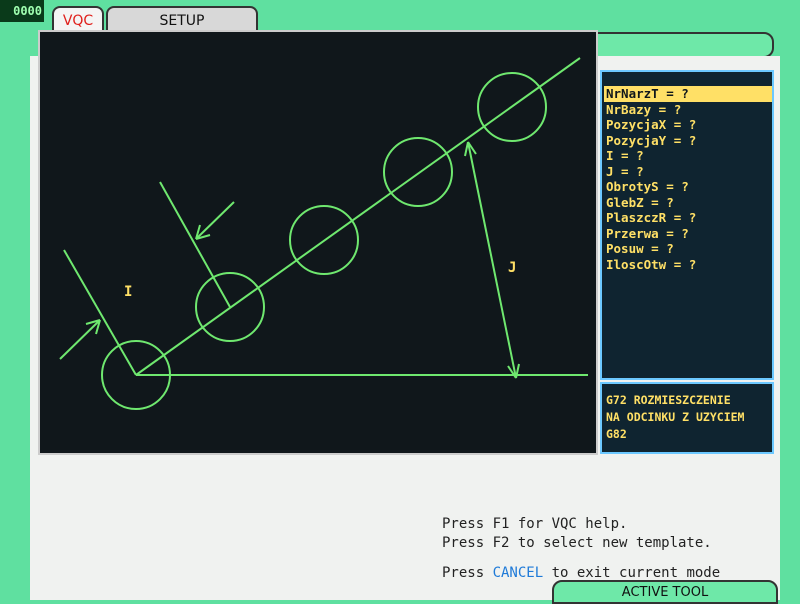  I want to click on param-nr-narz: NrNarzT = ?, so click(688, 94).